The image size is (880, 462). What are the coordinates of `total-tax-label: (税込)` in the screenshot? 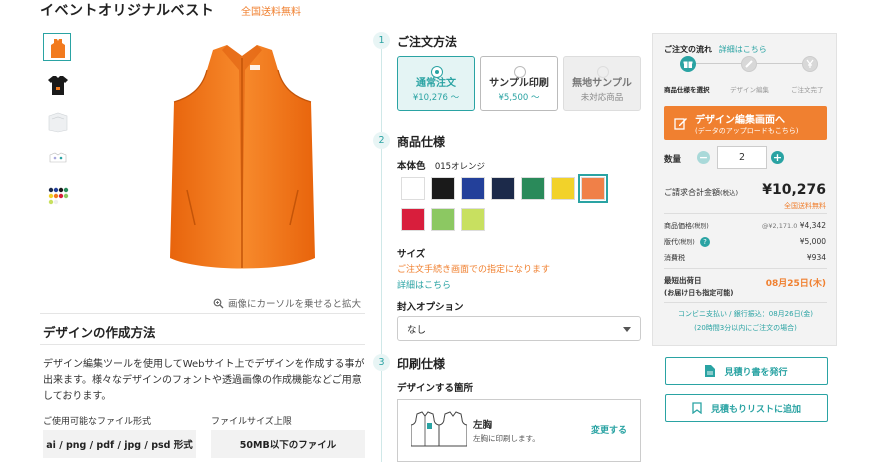 It's located at (729, 193).